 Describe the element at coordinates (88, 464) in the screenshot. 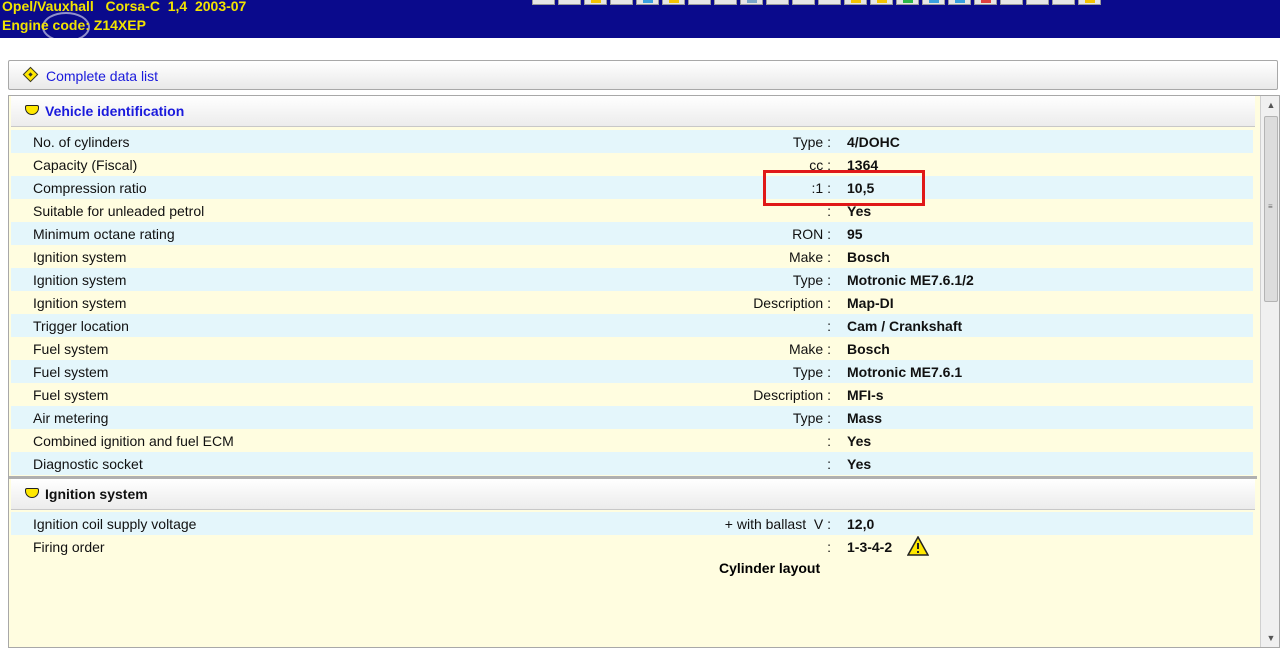

I see `row-label: Diagnostic socket` at that location.